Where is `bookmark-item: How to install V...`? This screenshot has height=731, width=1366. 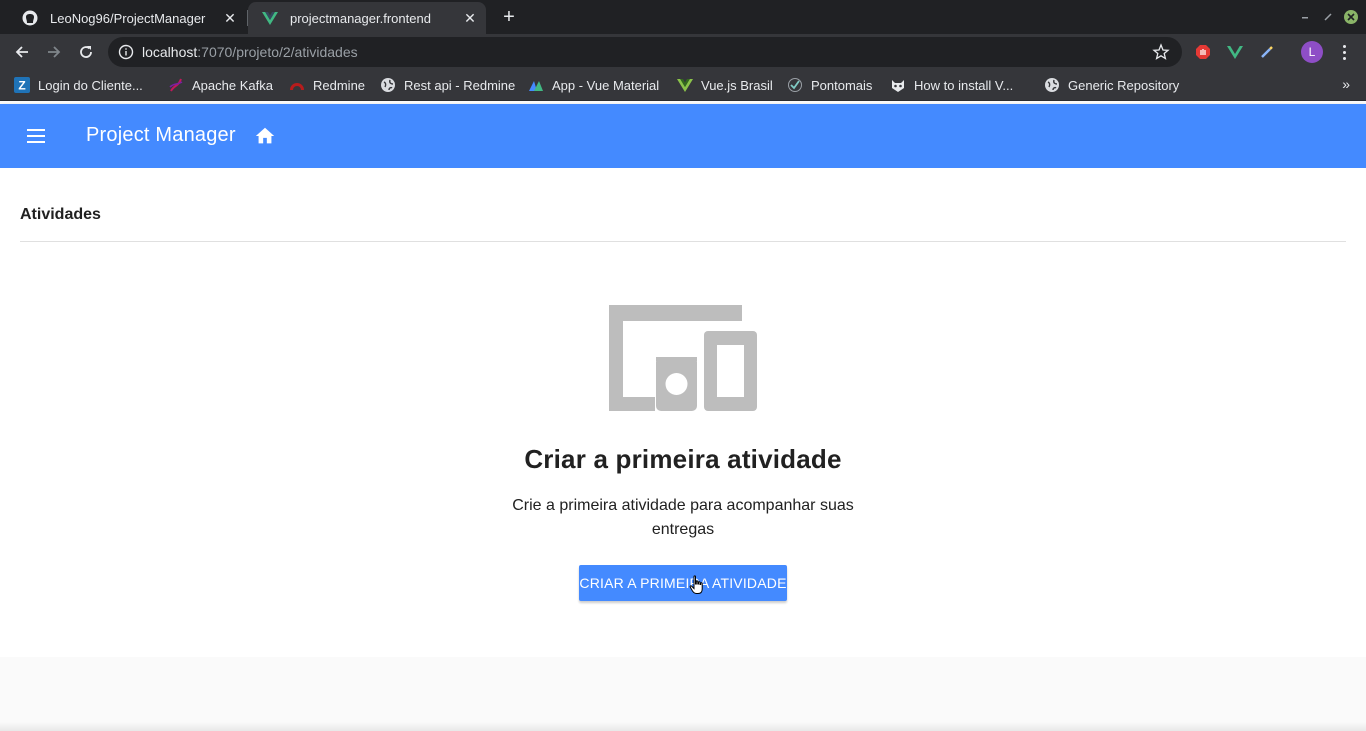
bookmark-item: How to install V... is located at coordinates (951, 85).